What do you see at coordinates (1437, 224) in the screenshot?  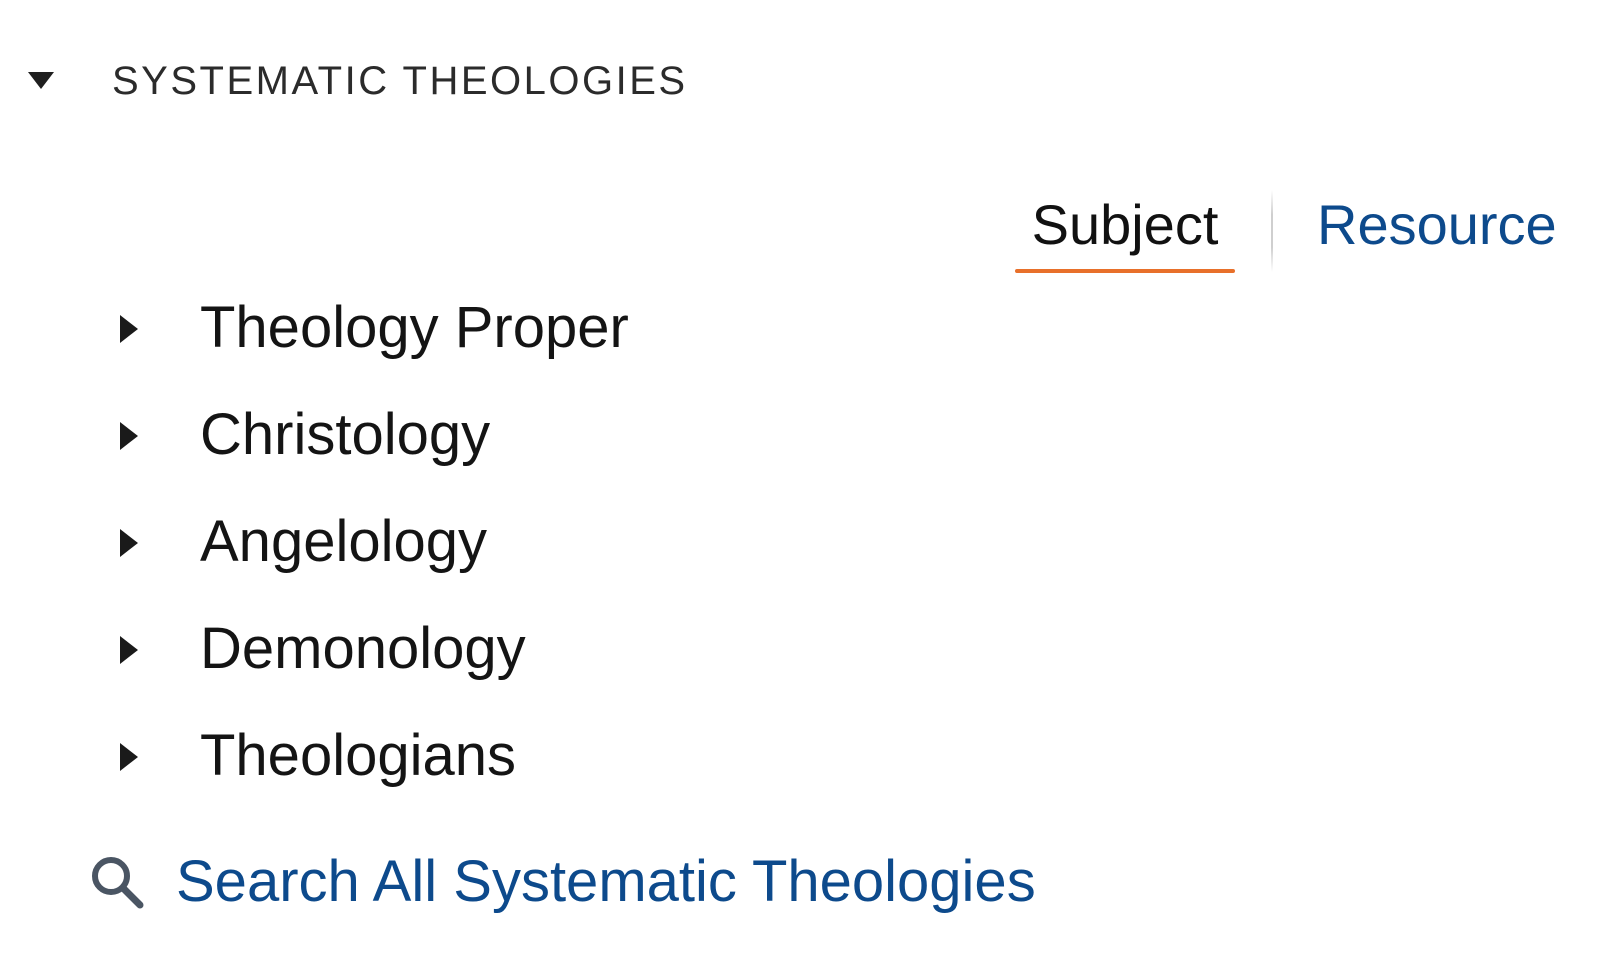 I see `tab-resource-label: Resource` at bounding box center [1437, 224].